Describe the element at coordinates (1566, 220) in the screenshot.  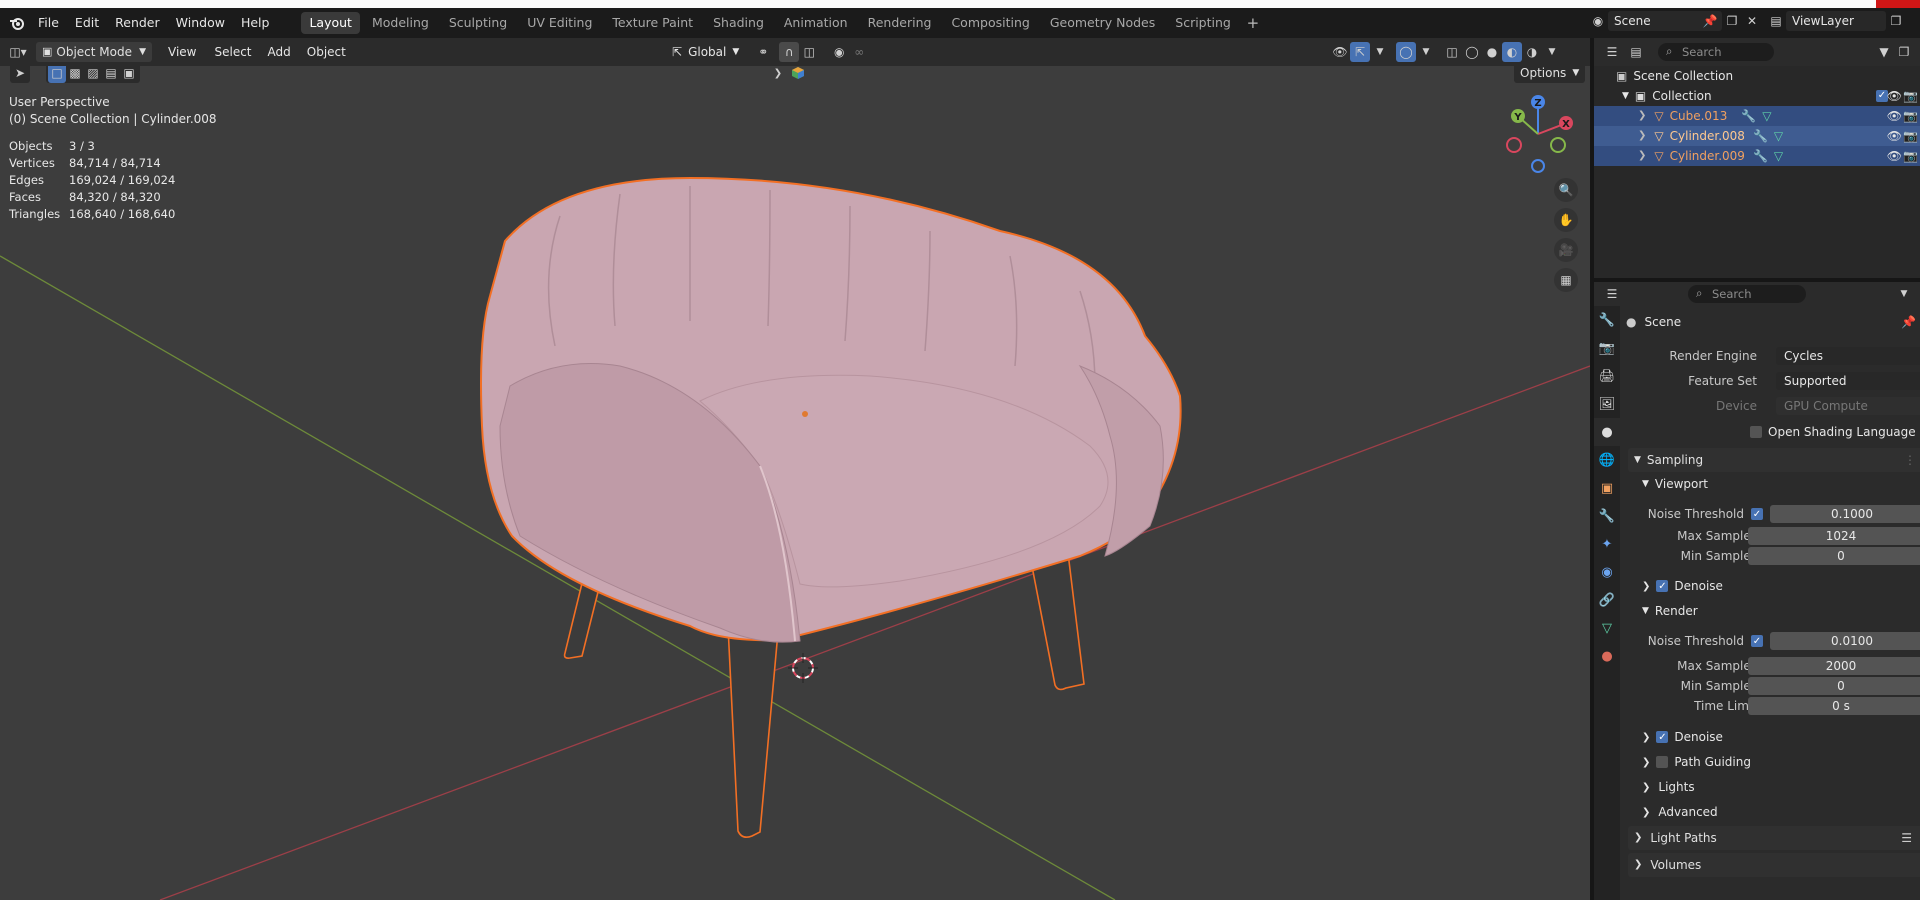
I see `pan-hand-icon: ✋` at that location.